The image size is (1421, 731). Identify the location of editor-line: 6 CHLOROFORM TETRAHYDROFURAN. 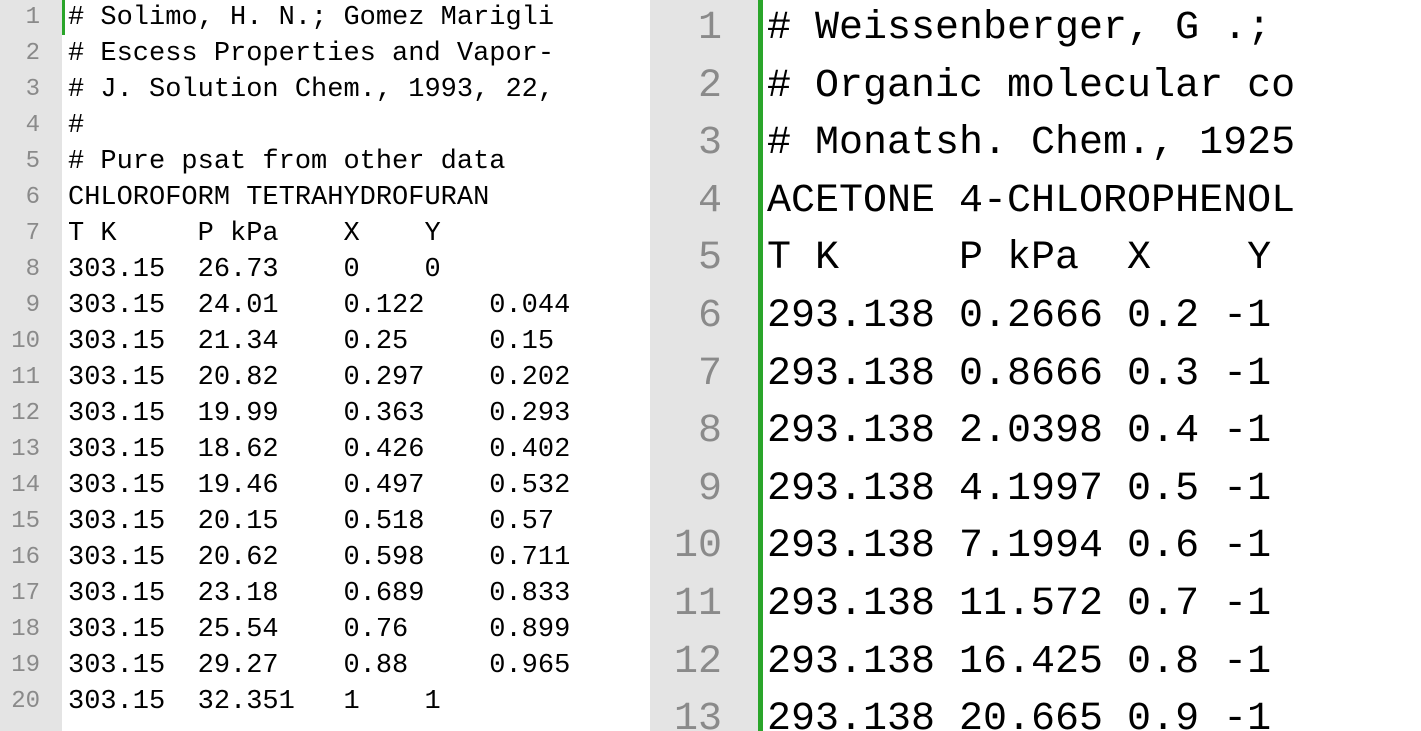
(325, 198).